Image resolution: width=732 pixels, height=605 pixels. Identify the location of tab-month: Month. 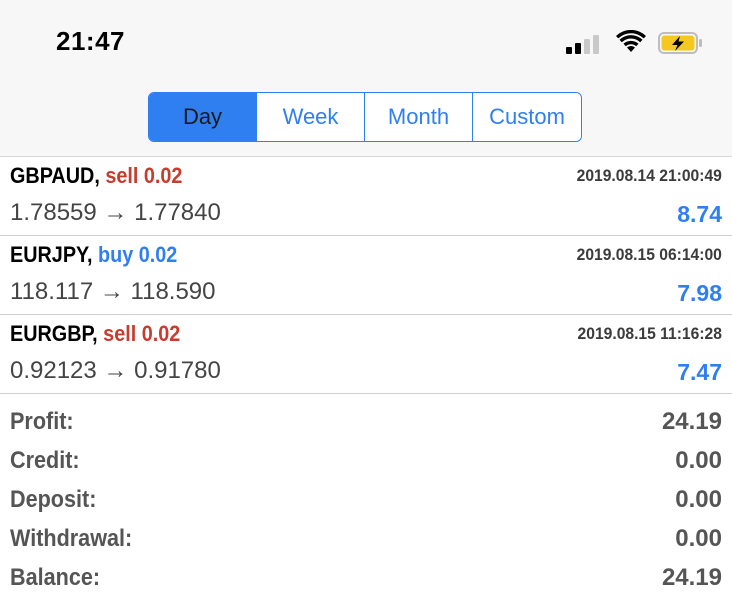
(419, 117).